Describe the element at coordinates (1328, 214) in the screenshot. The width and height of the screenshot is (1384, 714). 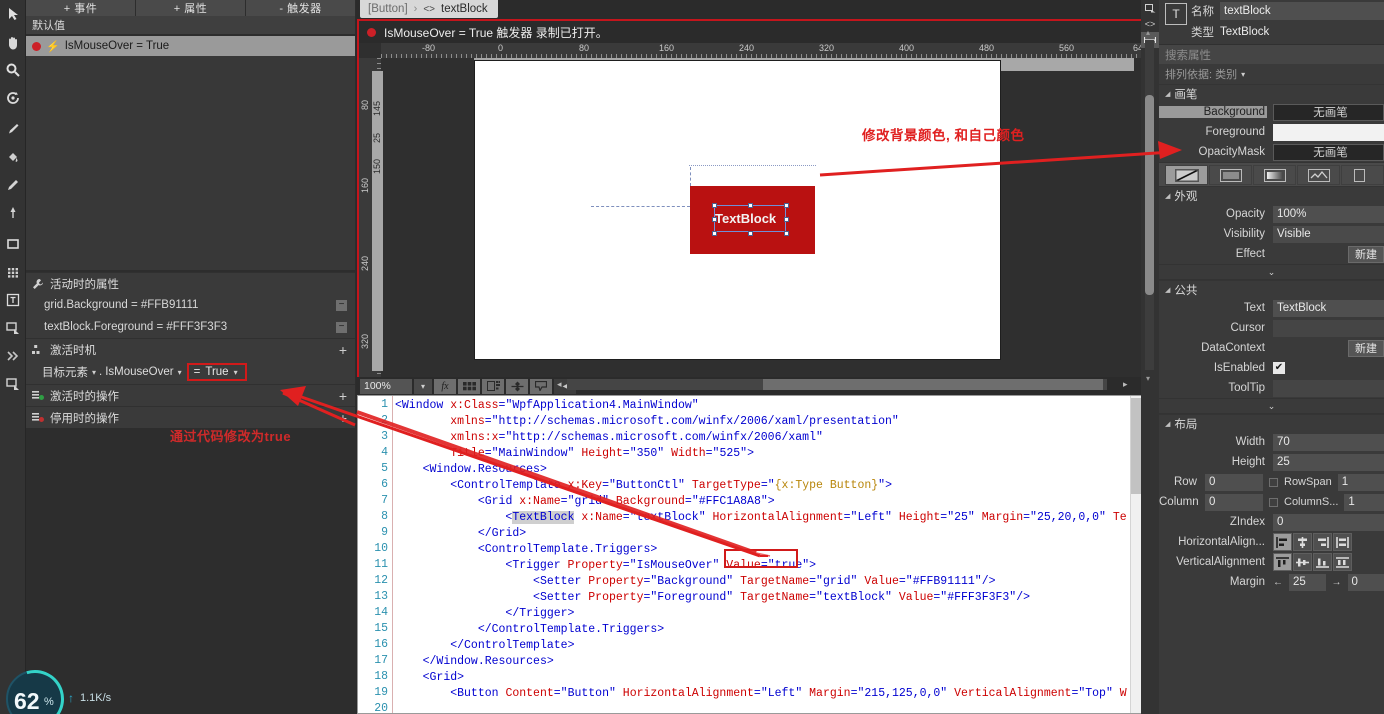
I see `opacity-input: 100%` at that location.